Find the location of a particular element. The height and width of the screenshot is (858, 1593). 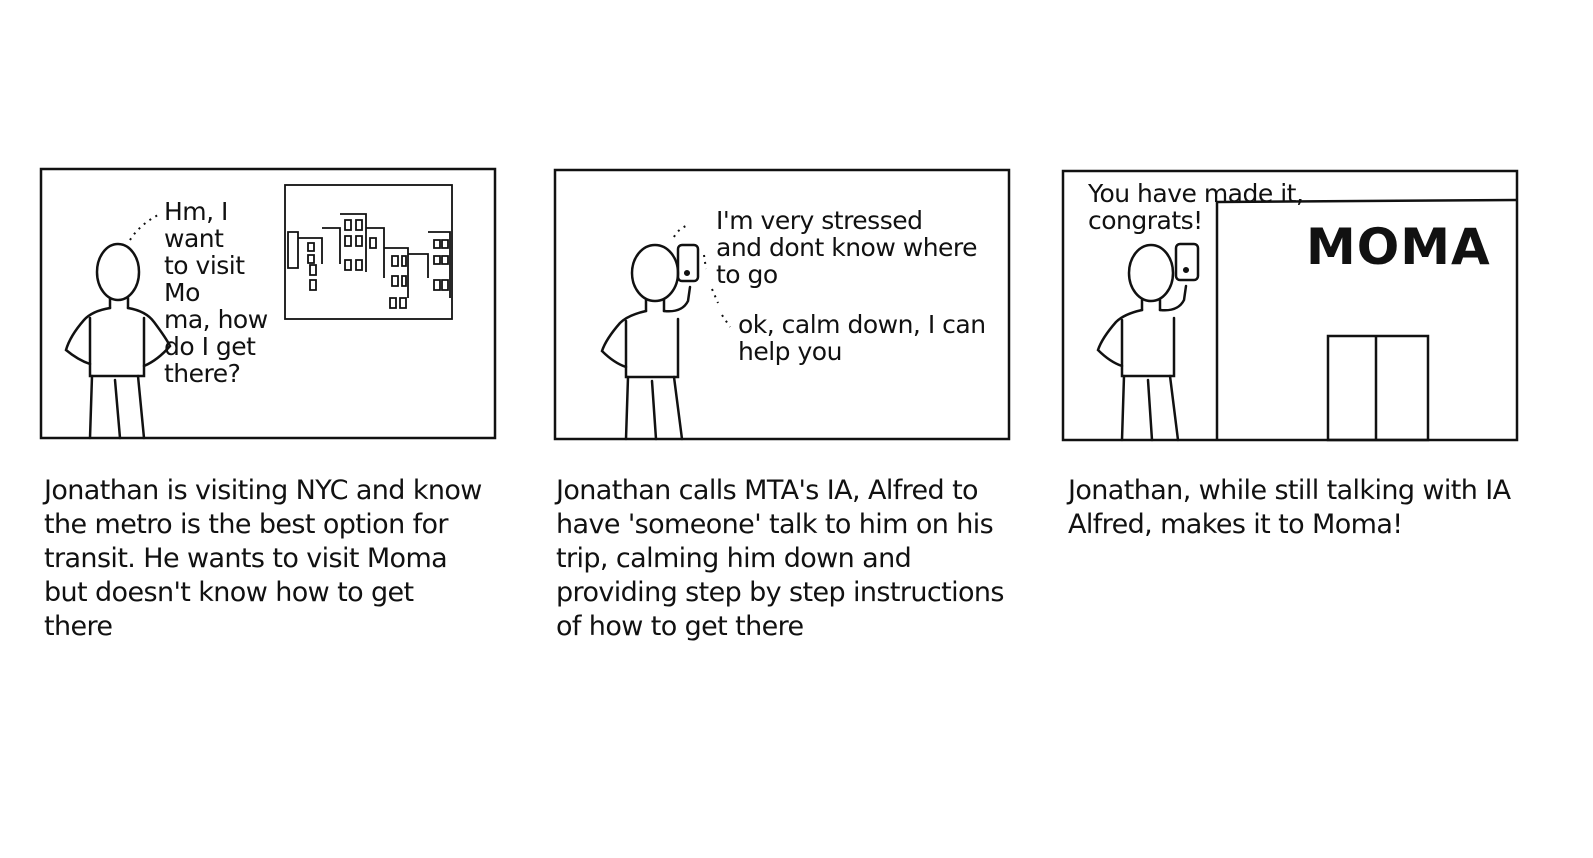

arrival-speech-text: You have made it, congrats! is located at coordinates (1196, 207).